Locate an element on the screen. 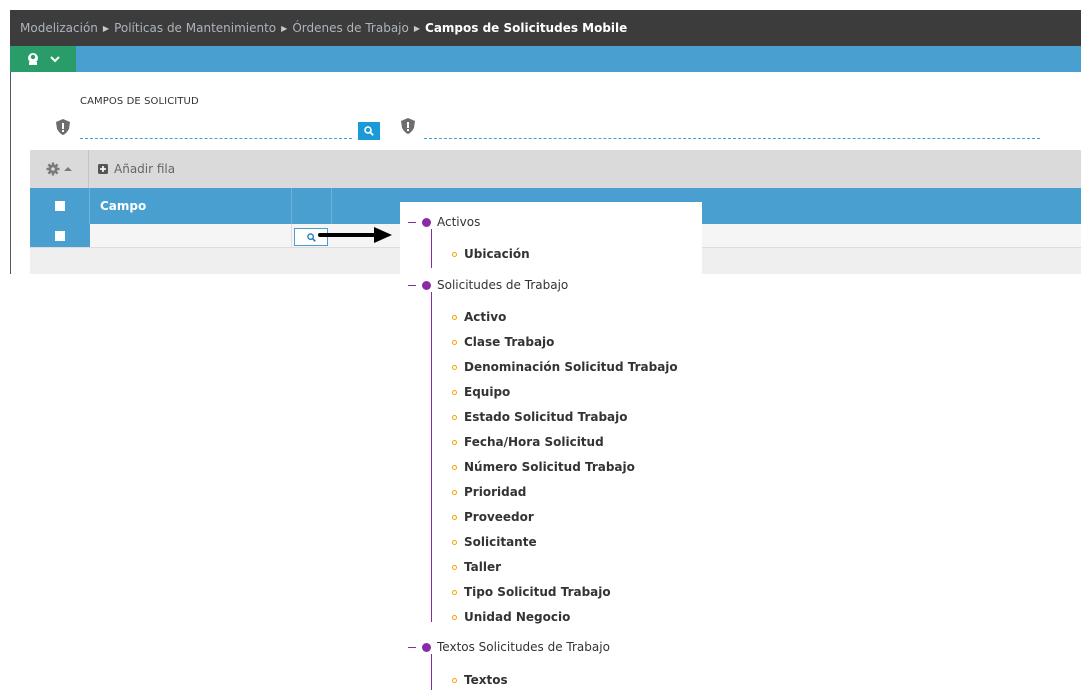  tree-item-tipo: Tipo Solicitud Trabajo is located at coordinates (531, 592).